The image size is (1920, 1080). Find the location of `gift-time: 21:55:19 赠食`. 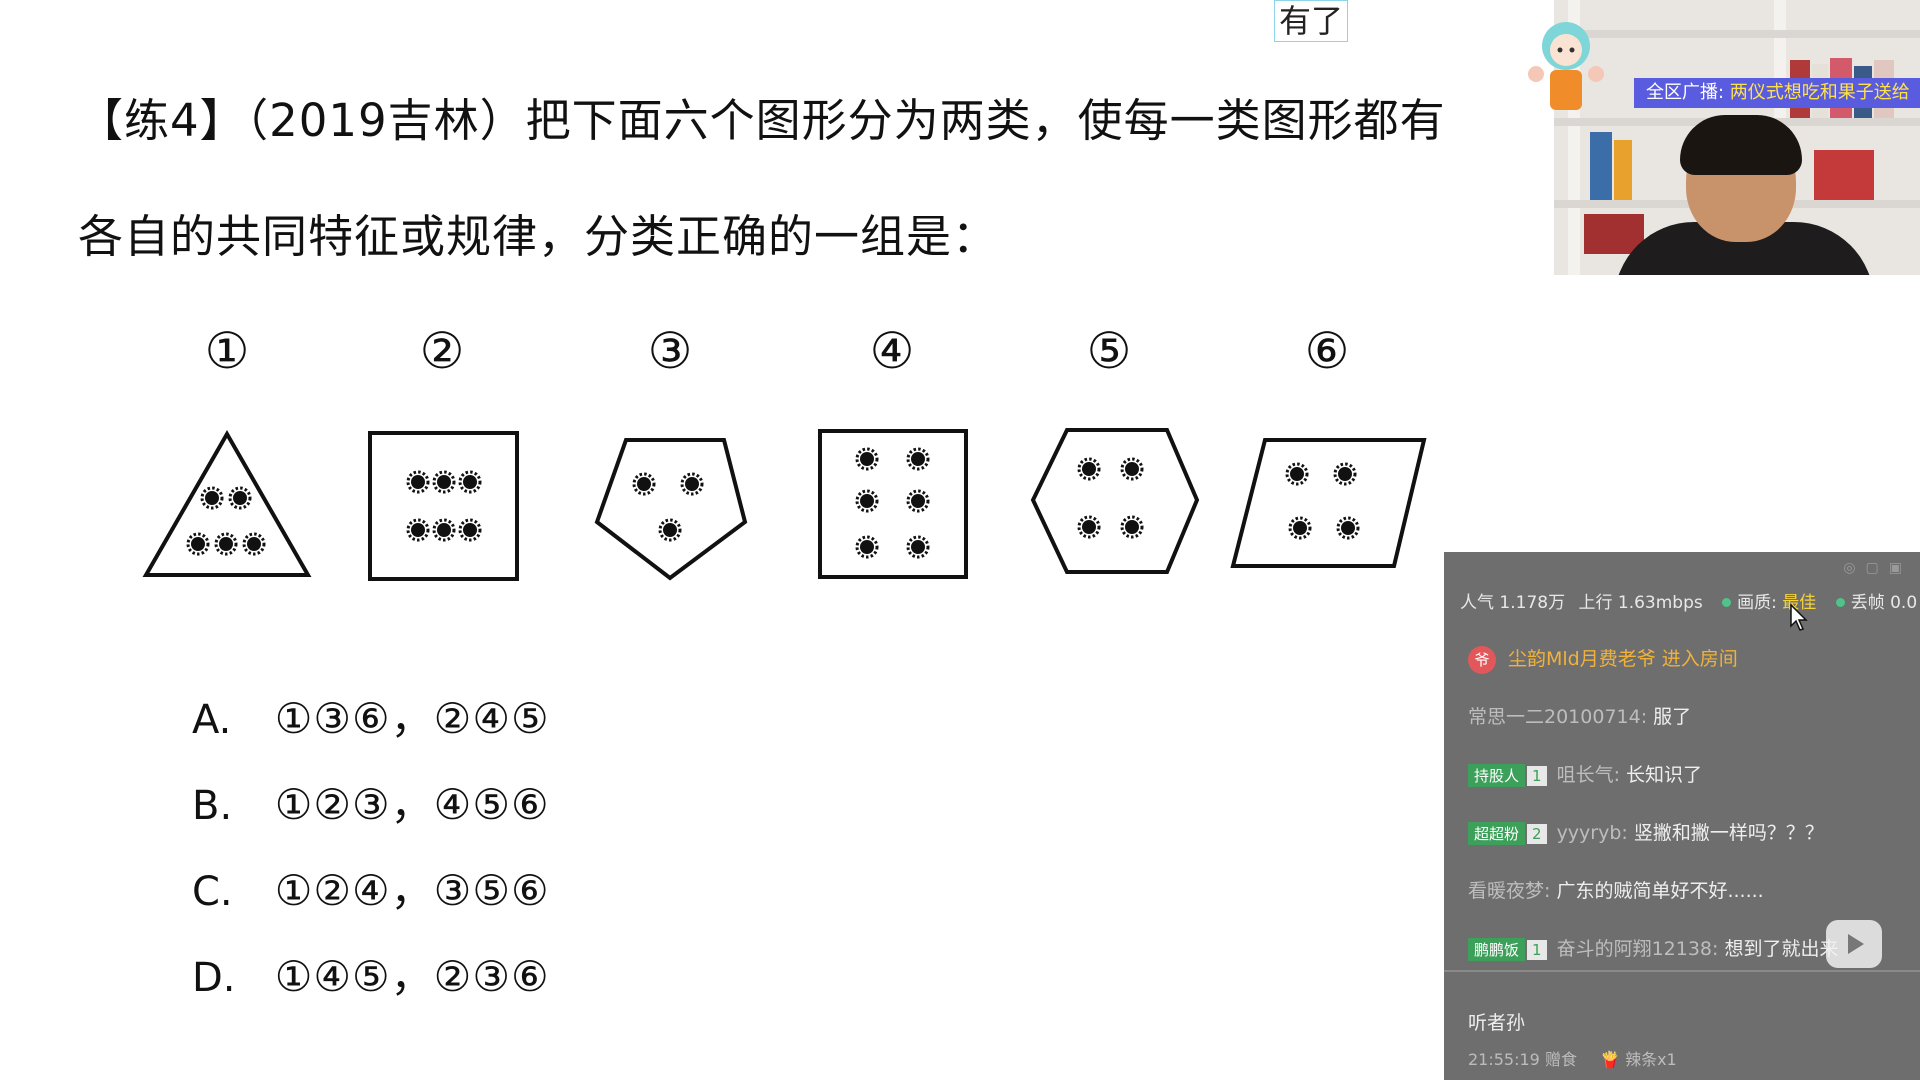

gift-time: 21:55:19 赠食 is located at coordinates (1522, 1059).